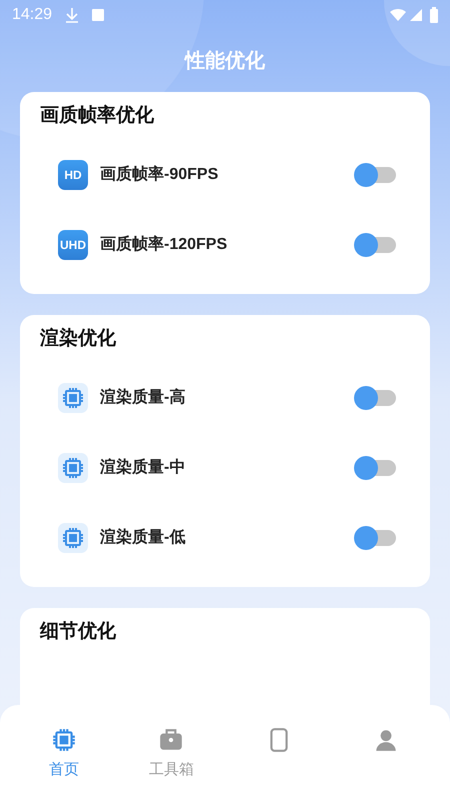  Describe the element at coordinates (97, 116) in the screenshot. I see `section-title: 画质帧率优化` at that location.